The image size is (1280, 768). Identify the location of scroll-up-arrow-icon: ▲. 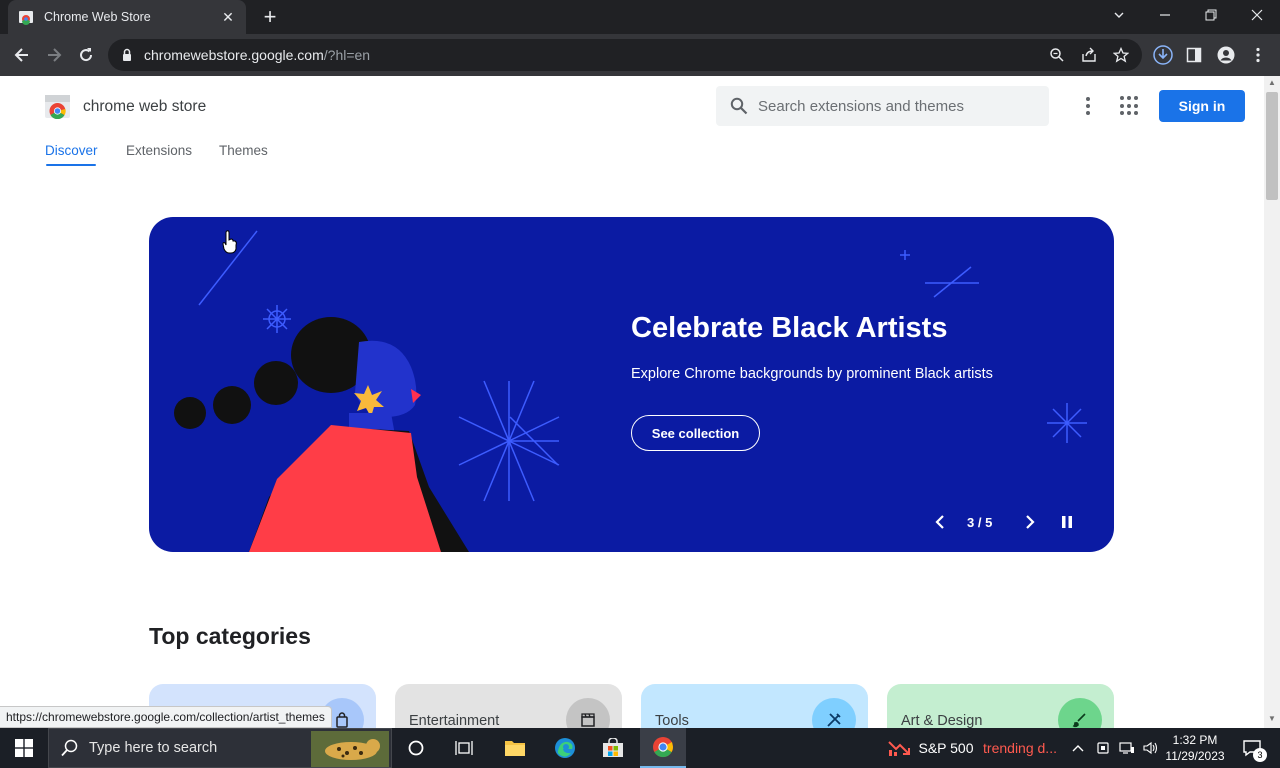
(1272, 83).